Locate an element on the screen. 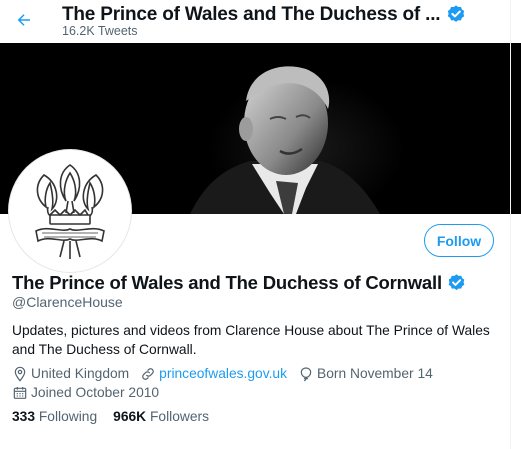 Image resolution: width=521 pixels, height=449 pixels. balloon-icon is located at coordinates (306, 373).